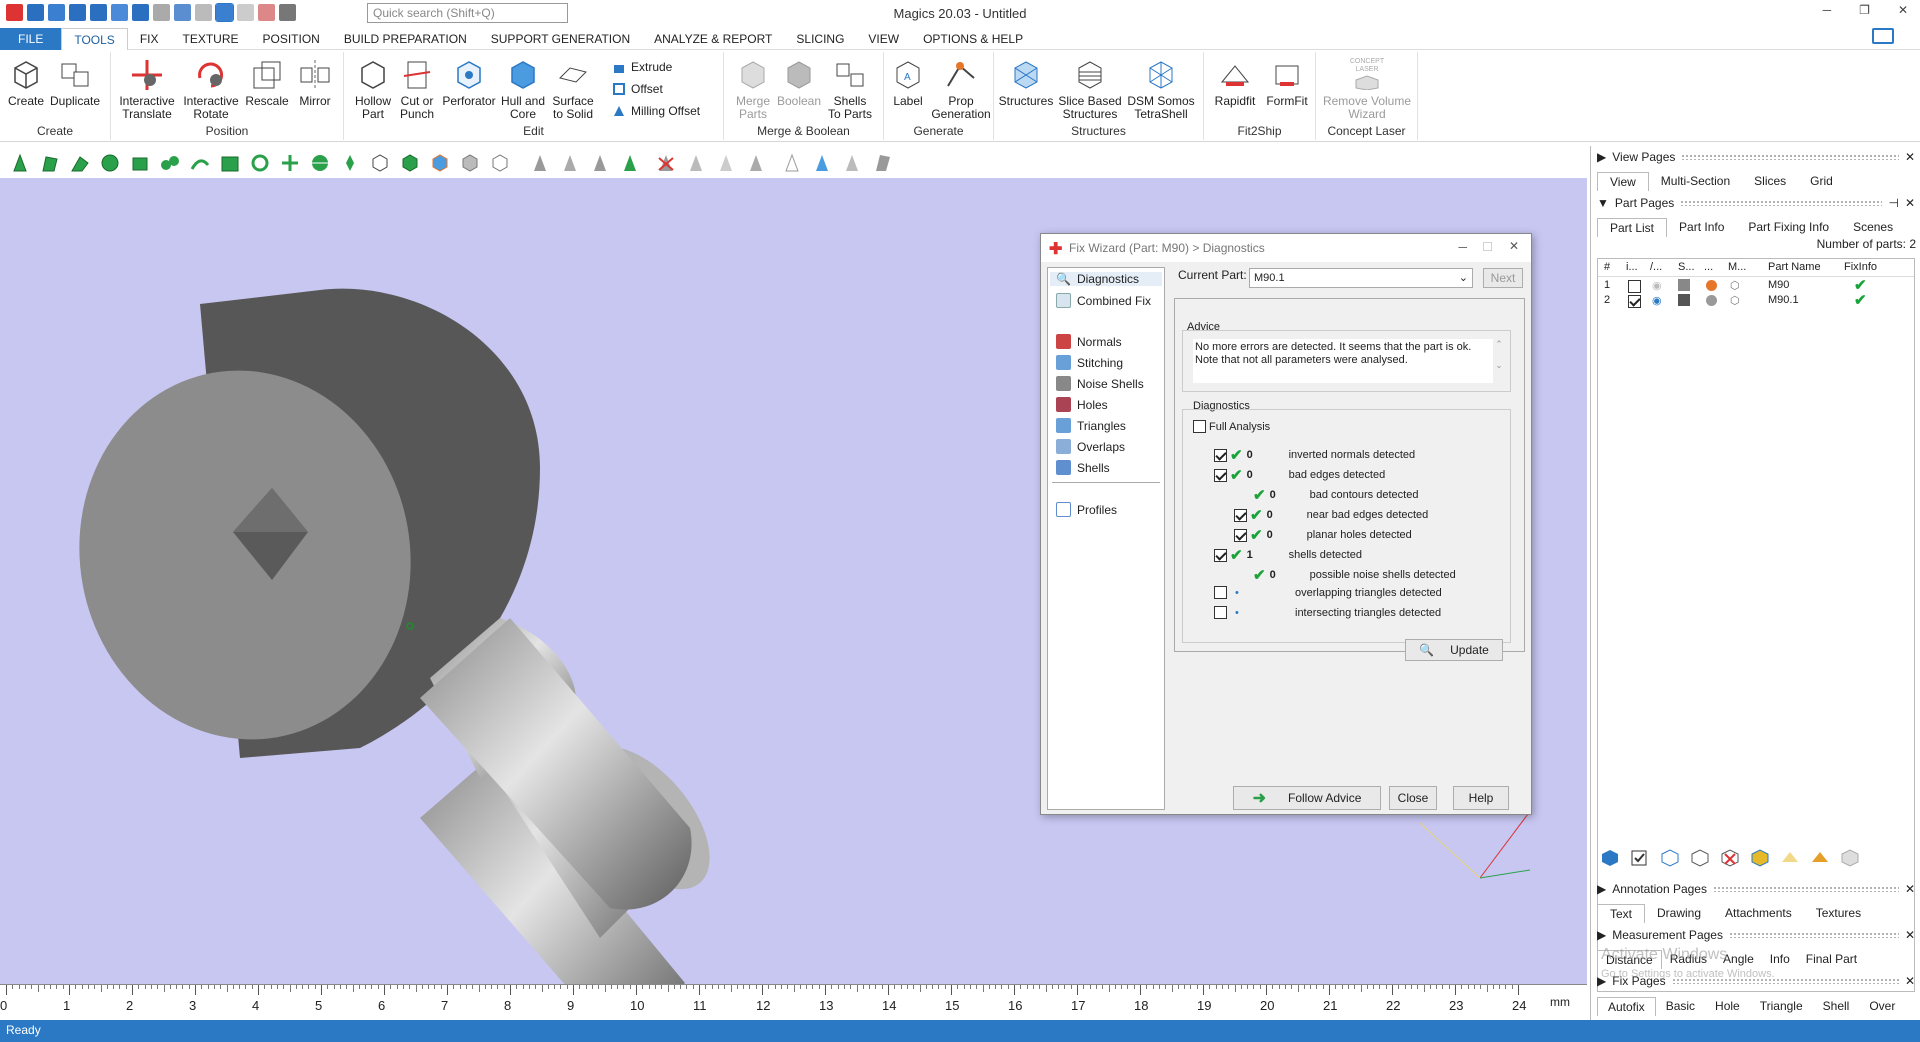 Image resolution: width=1920 pixels, height=1042 pixels. What do you see at coordinates (440, 163) in the screenshot?
I see `select-part-blue-icon` at bounding box center [440, 163].